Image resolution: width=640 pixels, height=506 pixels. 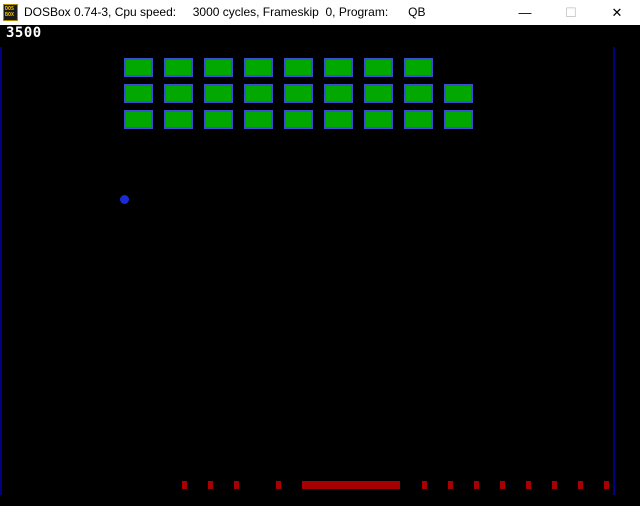 I want to click on minimize-icon: —, so click(x=525, y=12).